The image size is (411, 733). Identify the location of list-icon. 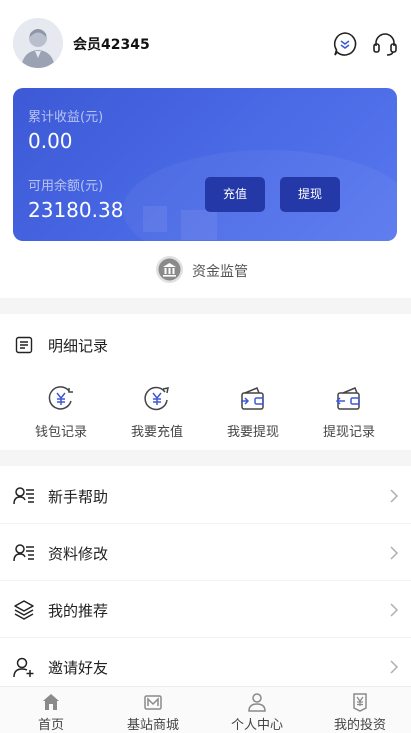
(24, 345).